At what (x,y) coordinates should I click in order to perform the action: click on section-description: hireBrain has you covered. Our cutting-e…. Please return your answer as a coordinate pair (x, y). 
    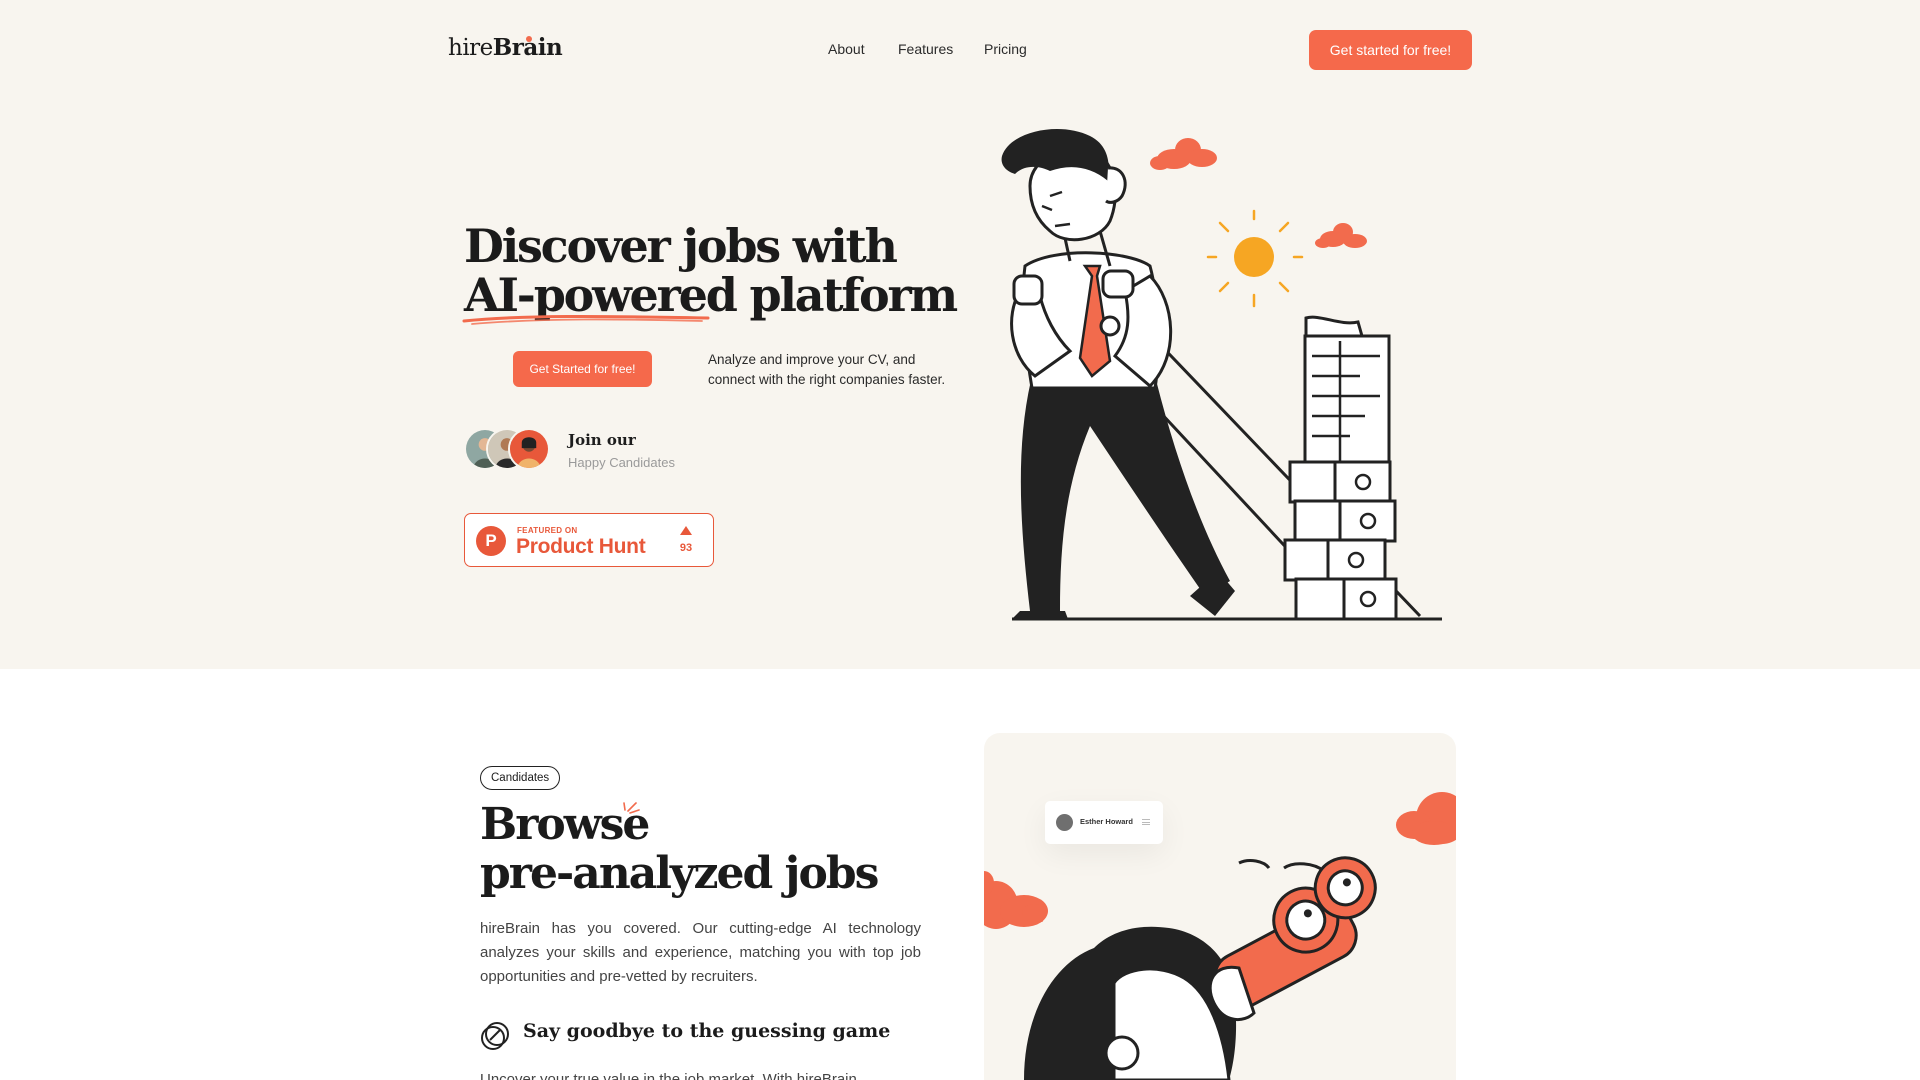
    Looking at the image, I should click on (700, 952).